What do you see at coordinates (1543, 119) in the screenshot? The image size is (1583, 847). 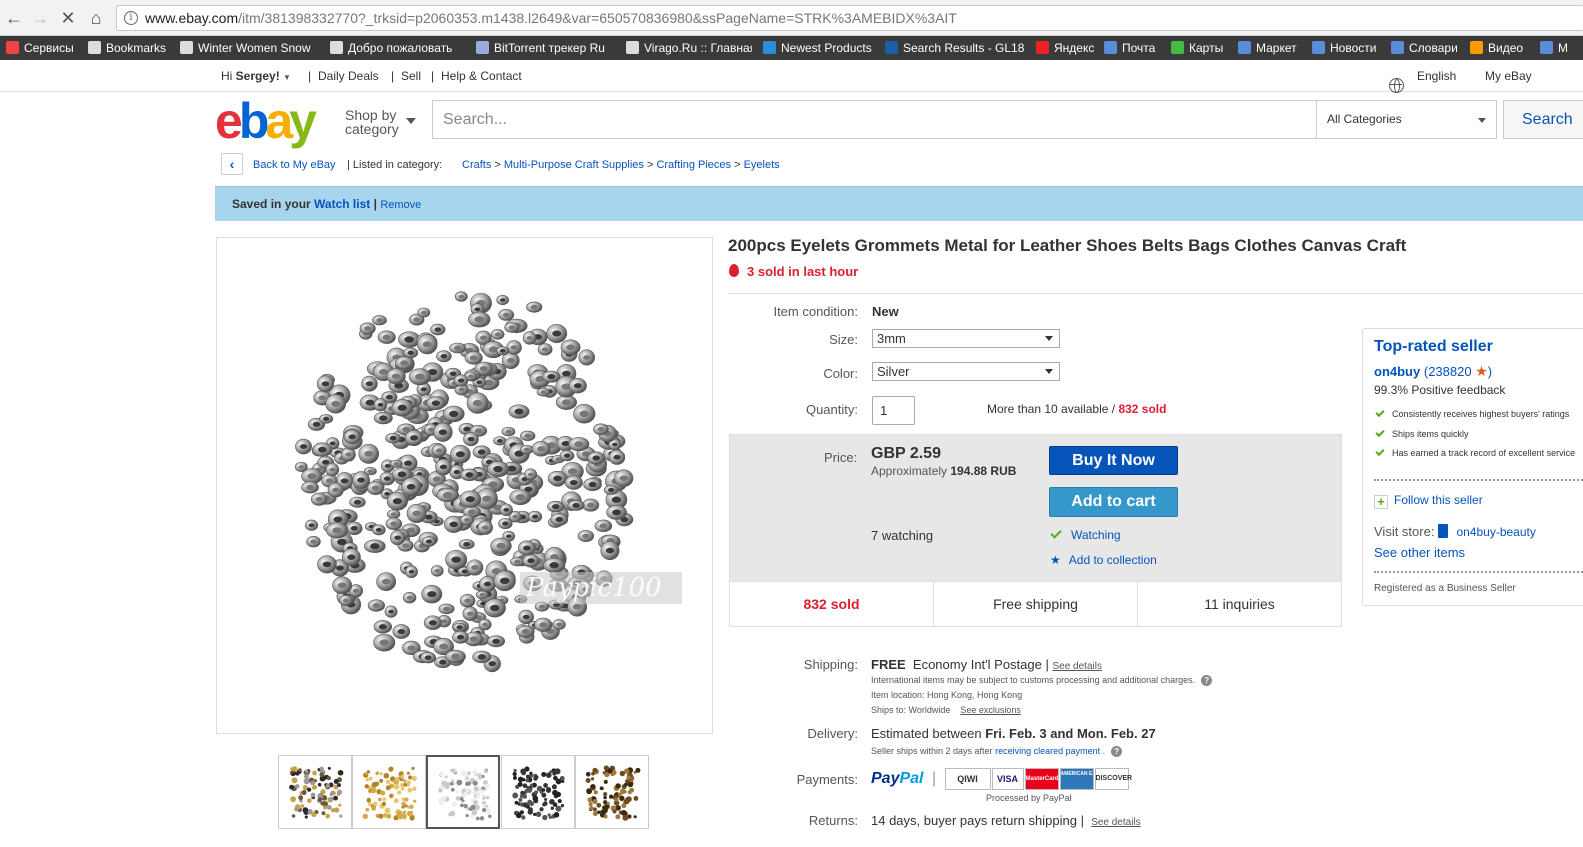 I see `search-button: Search` at bounding box center [1543, 119].